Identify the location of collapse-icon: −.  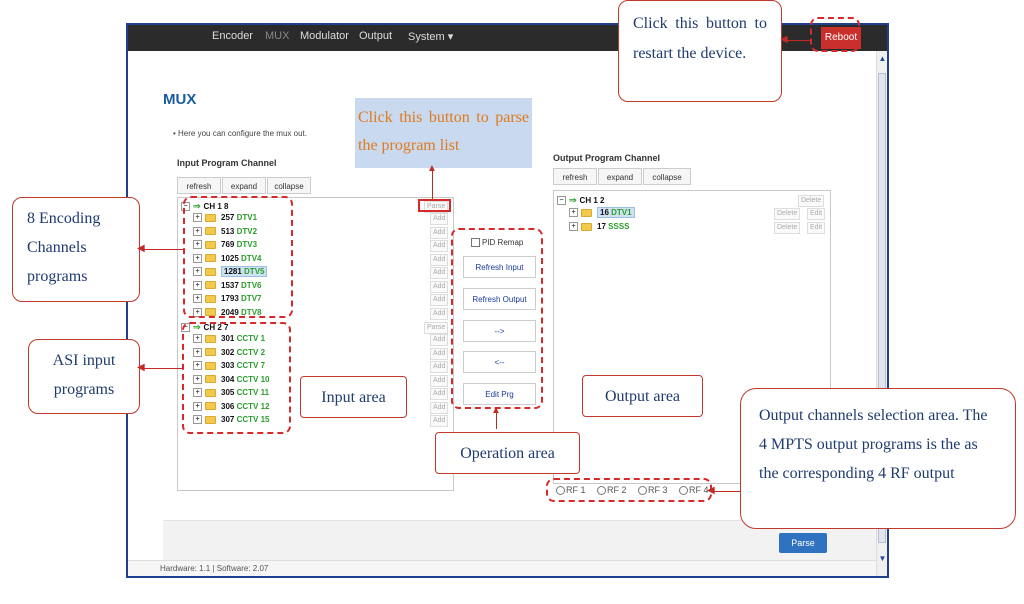
(561, 201).